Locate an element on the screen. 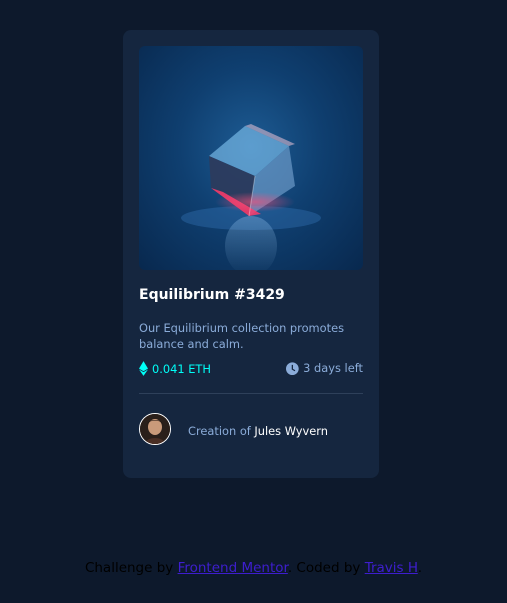  avatar-portrait is located at coordinates (155, 429).